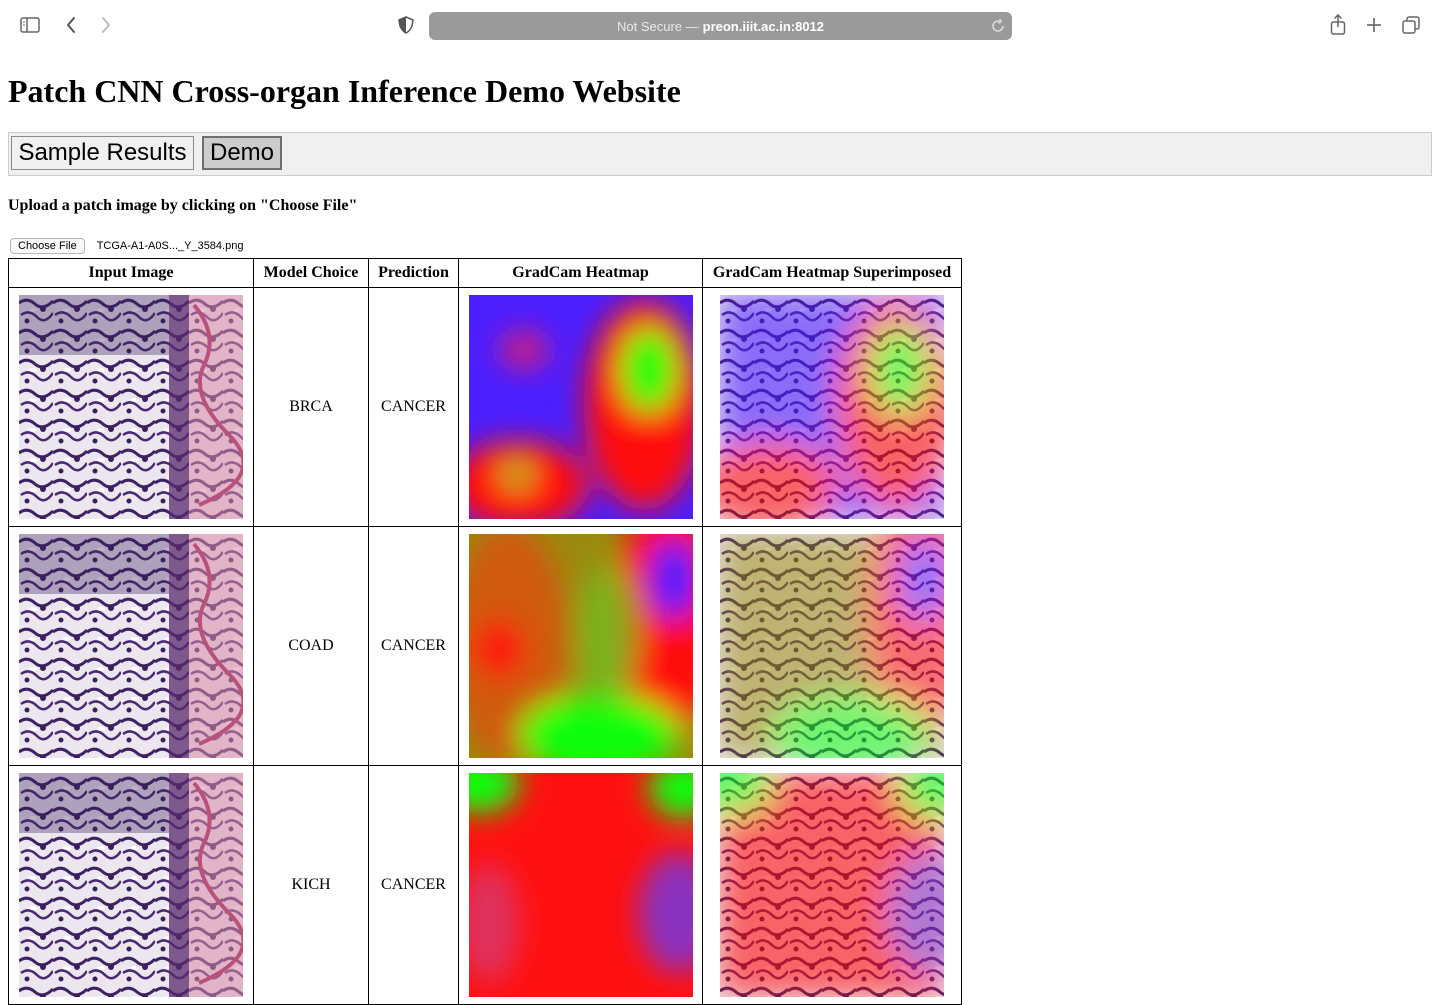 This screenshot has width=1440, height=1005. Describe the element at coordinates (311, 885) in the screenshot. I see `model-choice-cell: KICH` at that location.